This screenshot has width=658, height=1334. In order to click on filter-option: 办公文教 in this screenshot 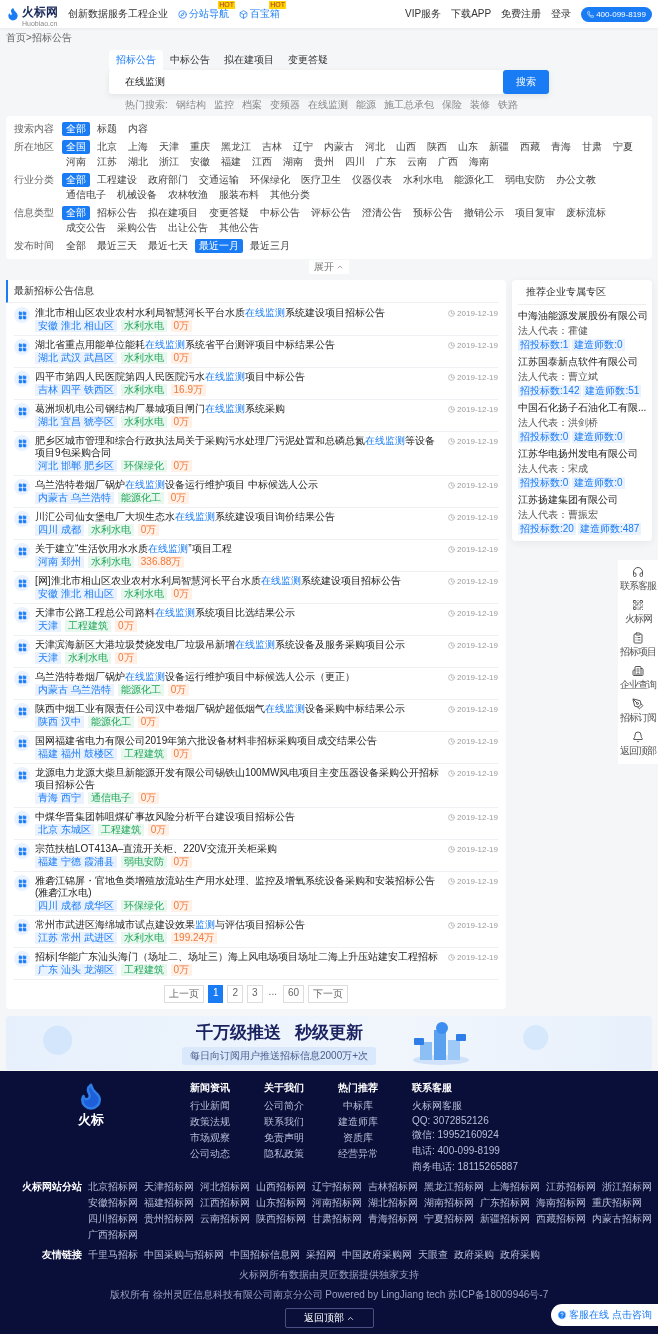, I will do `click(576, 180)`.